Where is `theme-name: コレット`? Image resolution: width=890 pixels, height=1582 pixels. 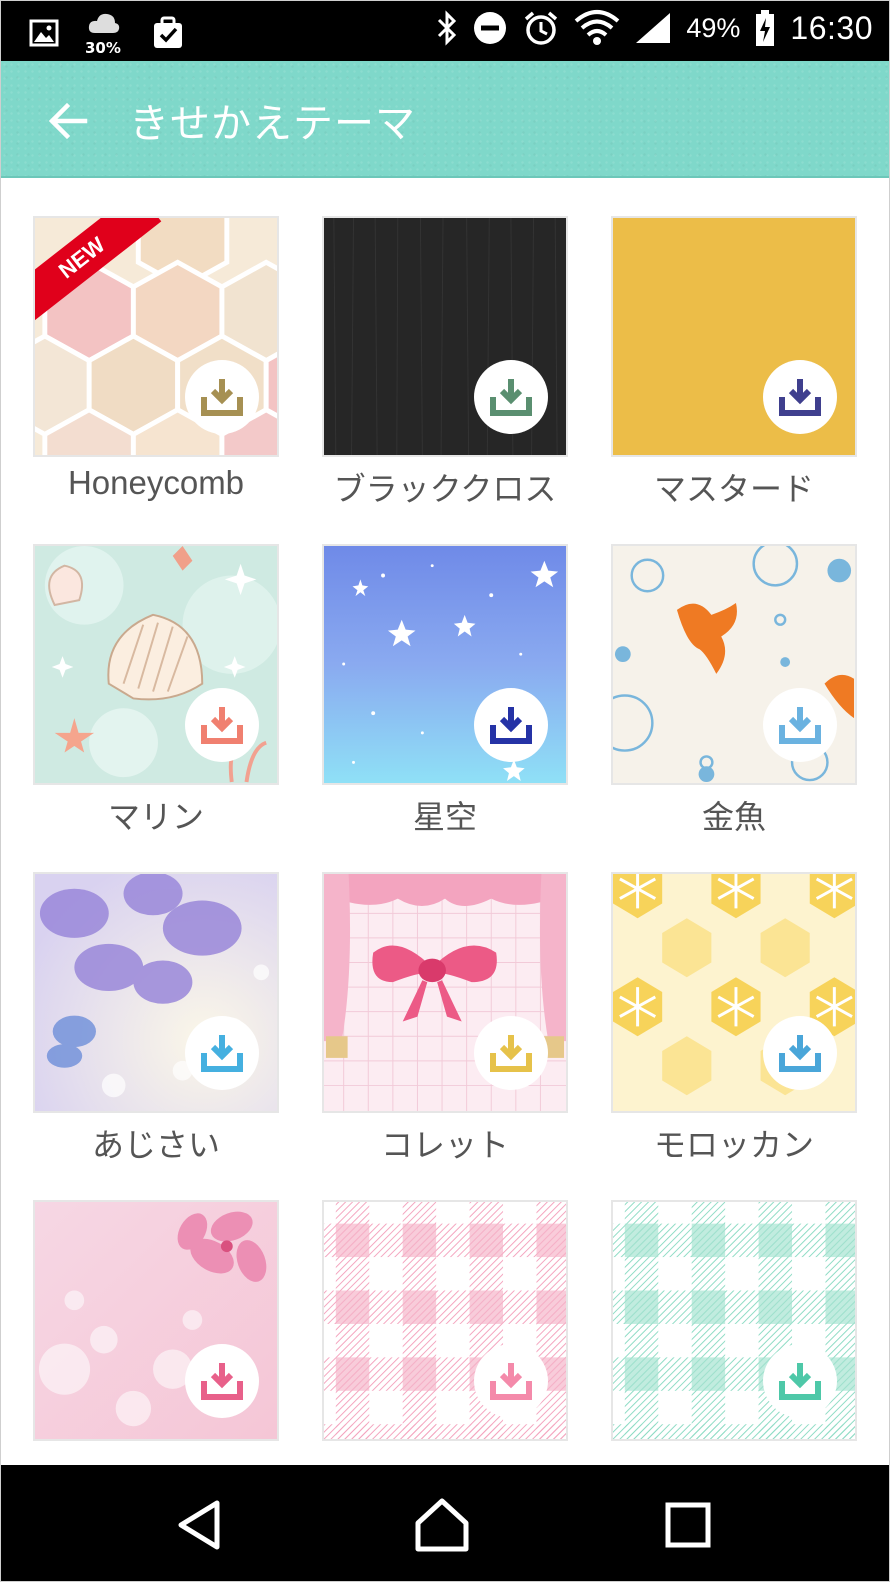 theme-name: コレット is located at coordinates (444, 1145).